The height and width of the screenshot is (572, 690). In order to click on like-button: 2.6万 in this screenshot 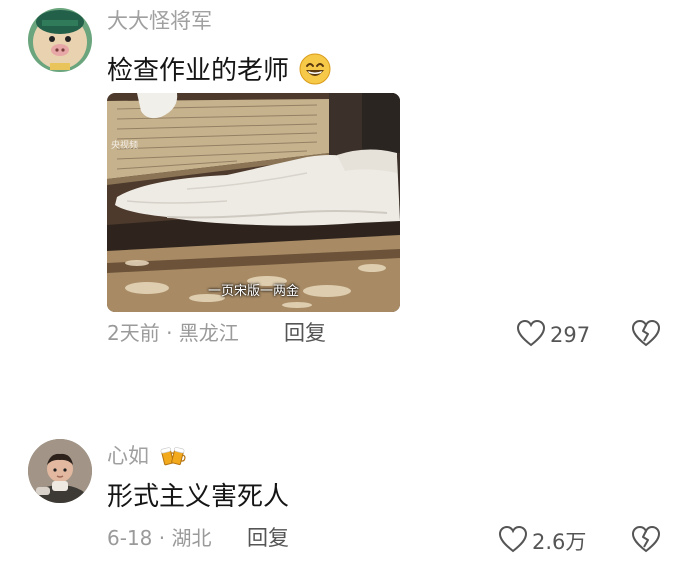, I will do `click(542, 541)`.